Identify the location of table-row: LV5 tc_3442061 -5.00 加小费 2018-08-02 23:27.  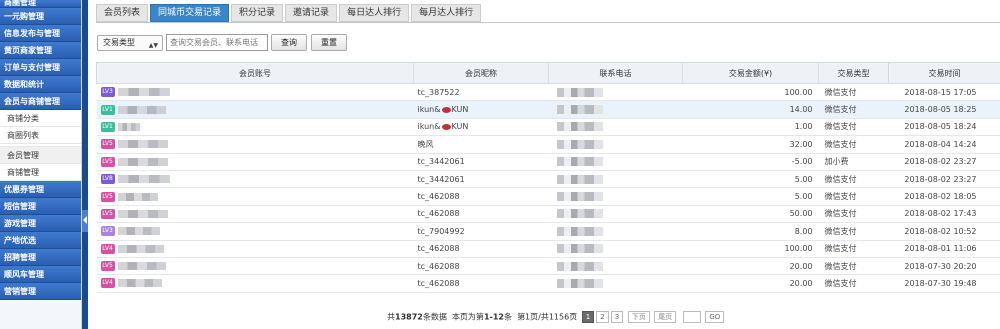
(548, 162).